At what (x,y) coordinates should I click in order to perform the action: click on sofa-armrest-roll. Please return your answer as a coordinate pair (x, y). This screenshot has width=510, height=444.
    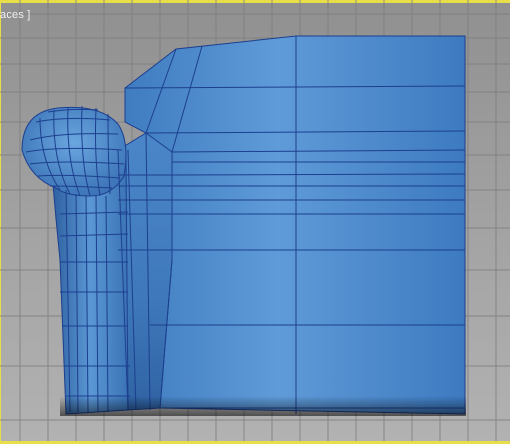
    Looking at the image, I should click on (74, 151).